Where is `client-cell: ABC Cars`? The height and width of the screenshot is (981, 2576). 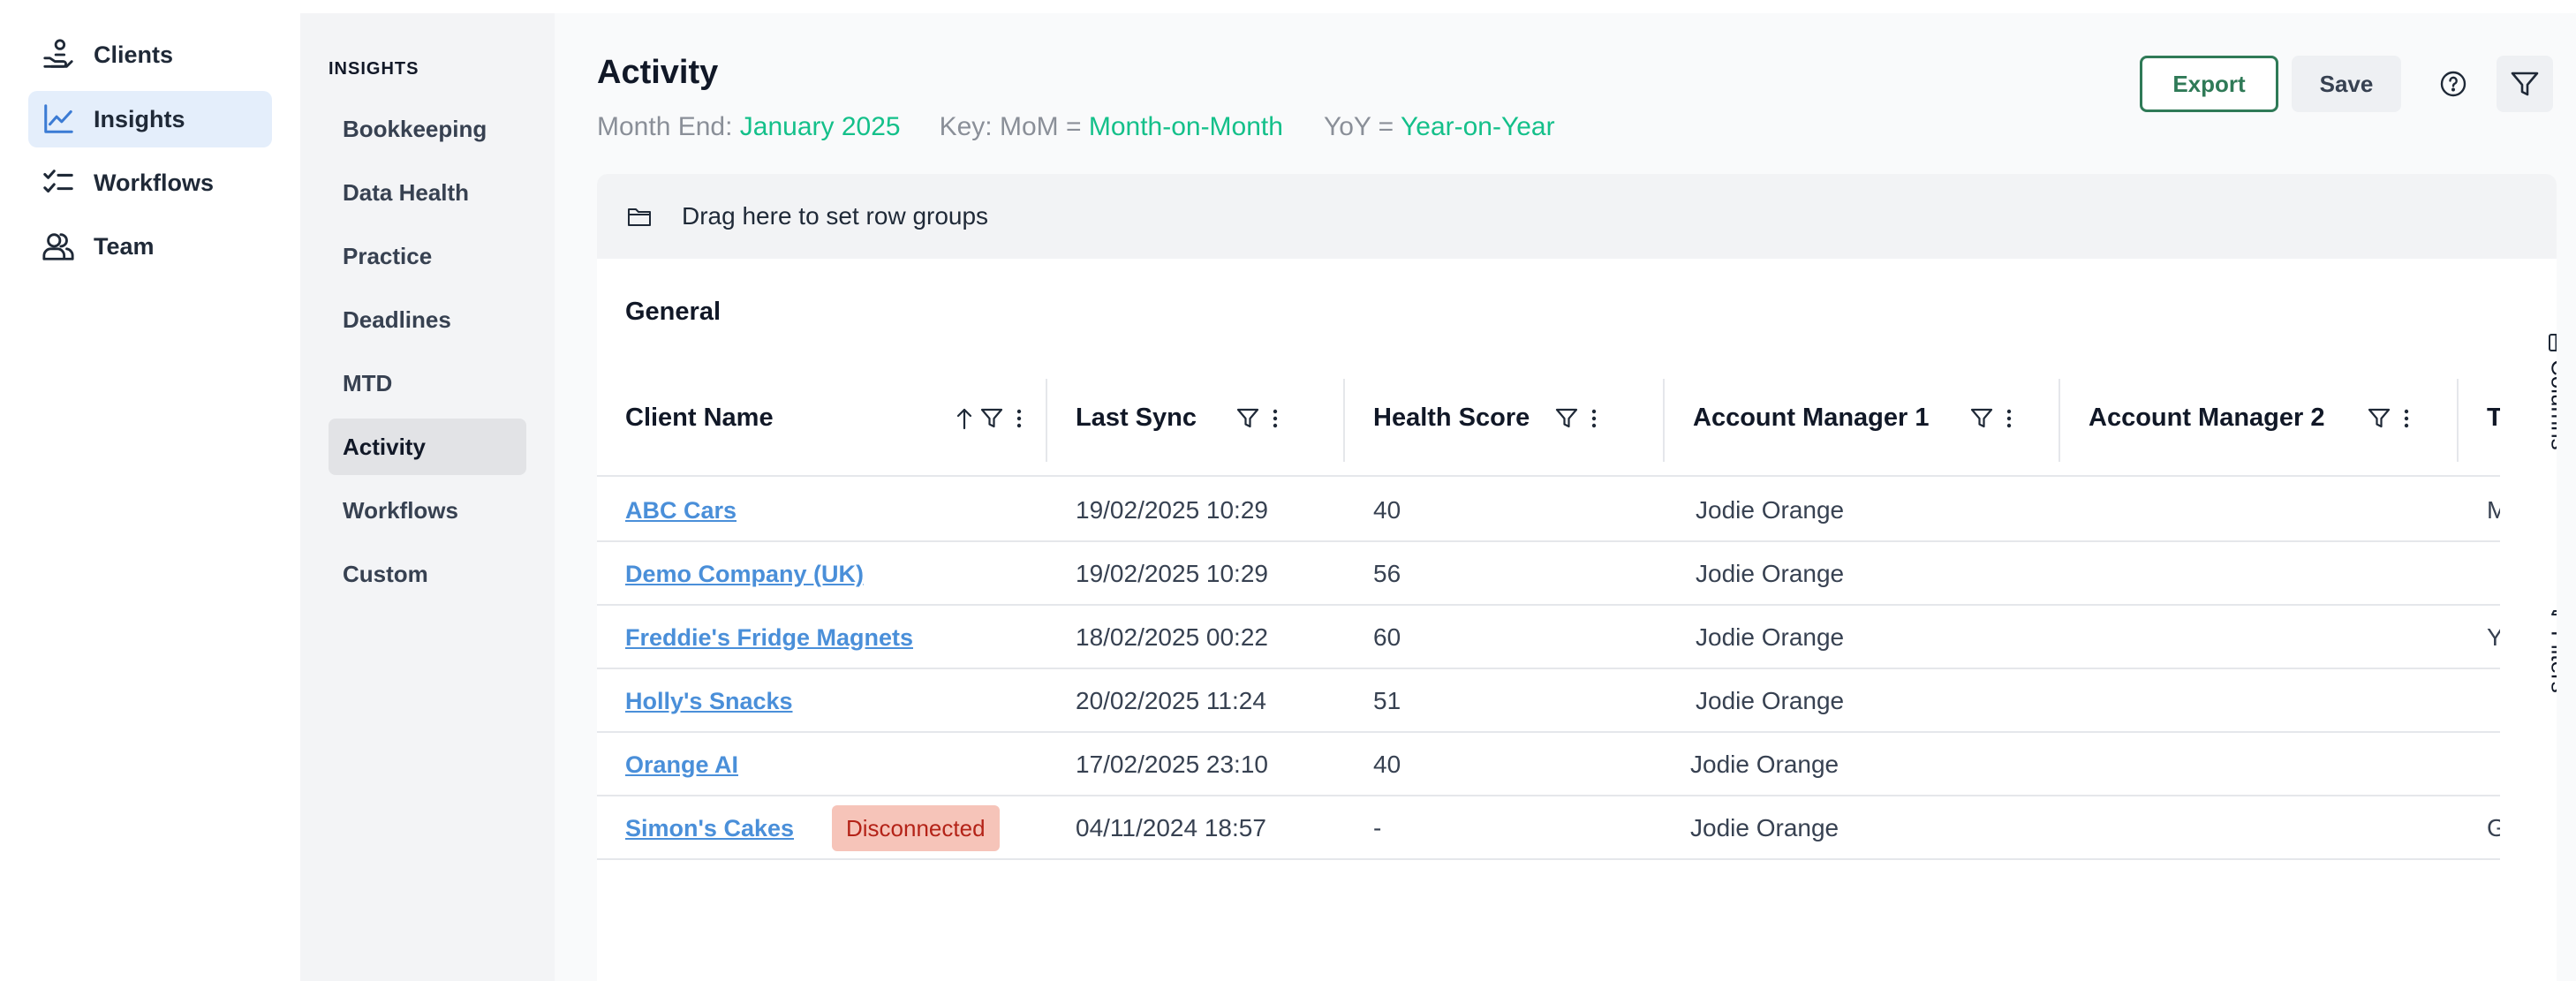 client-cell: ABC Cars is located at coordinates (681, 511).